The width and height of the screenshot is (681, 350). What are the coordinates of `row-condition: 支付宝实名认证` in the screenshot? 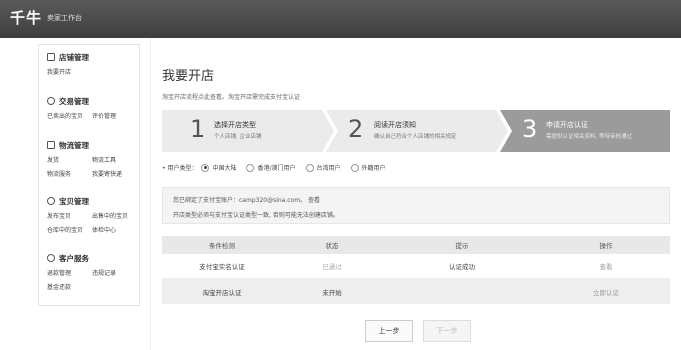 It's located at (222, 267).